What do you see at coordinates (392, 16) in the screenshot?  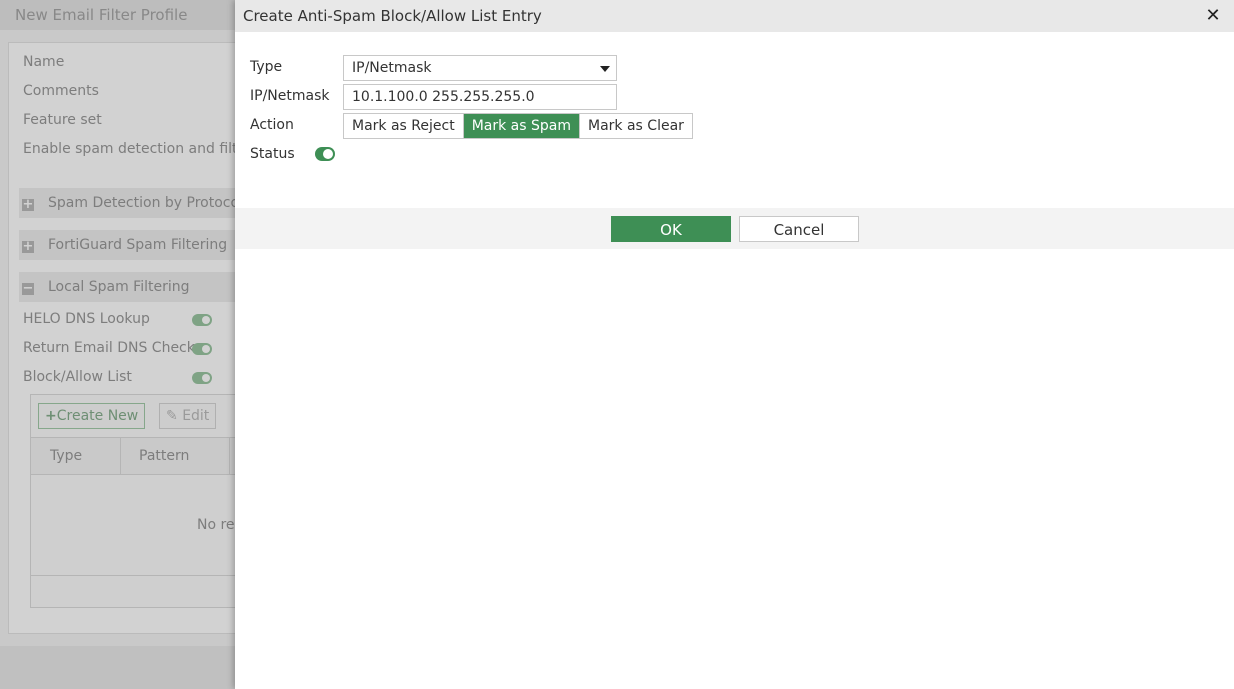 I see `dialog-title: Create Anti-Spam Block/Allow List Entry` at bounding box center [392, 16].